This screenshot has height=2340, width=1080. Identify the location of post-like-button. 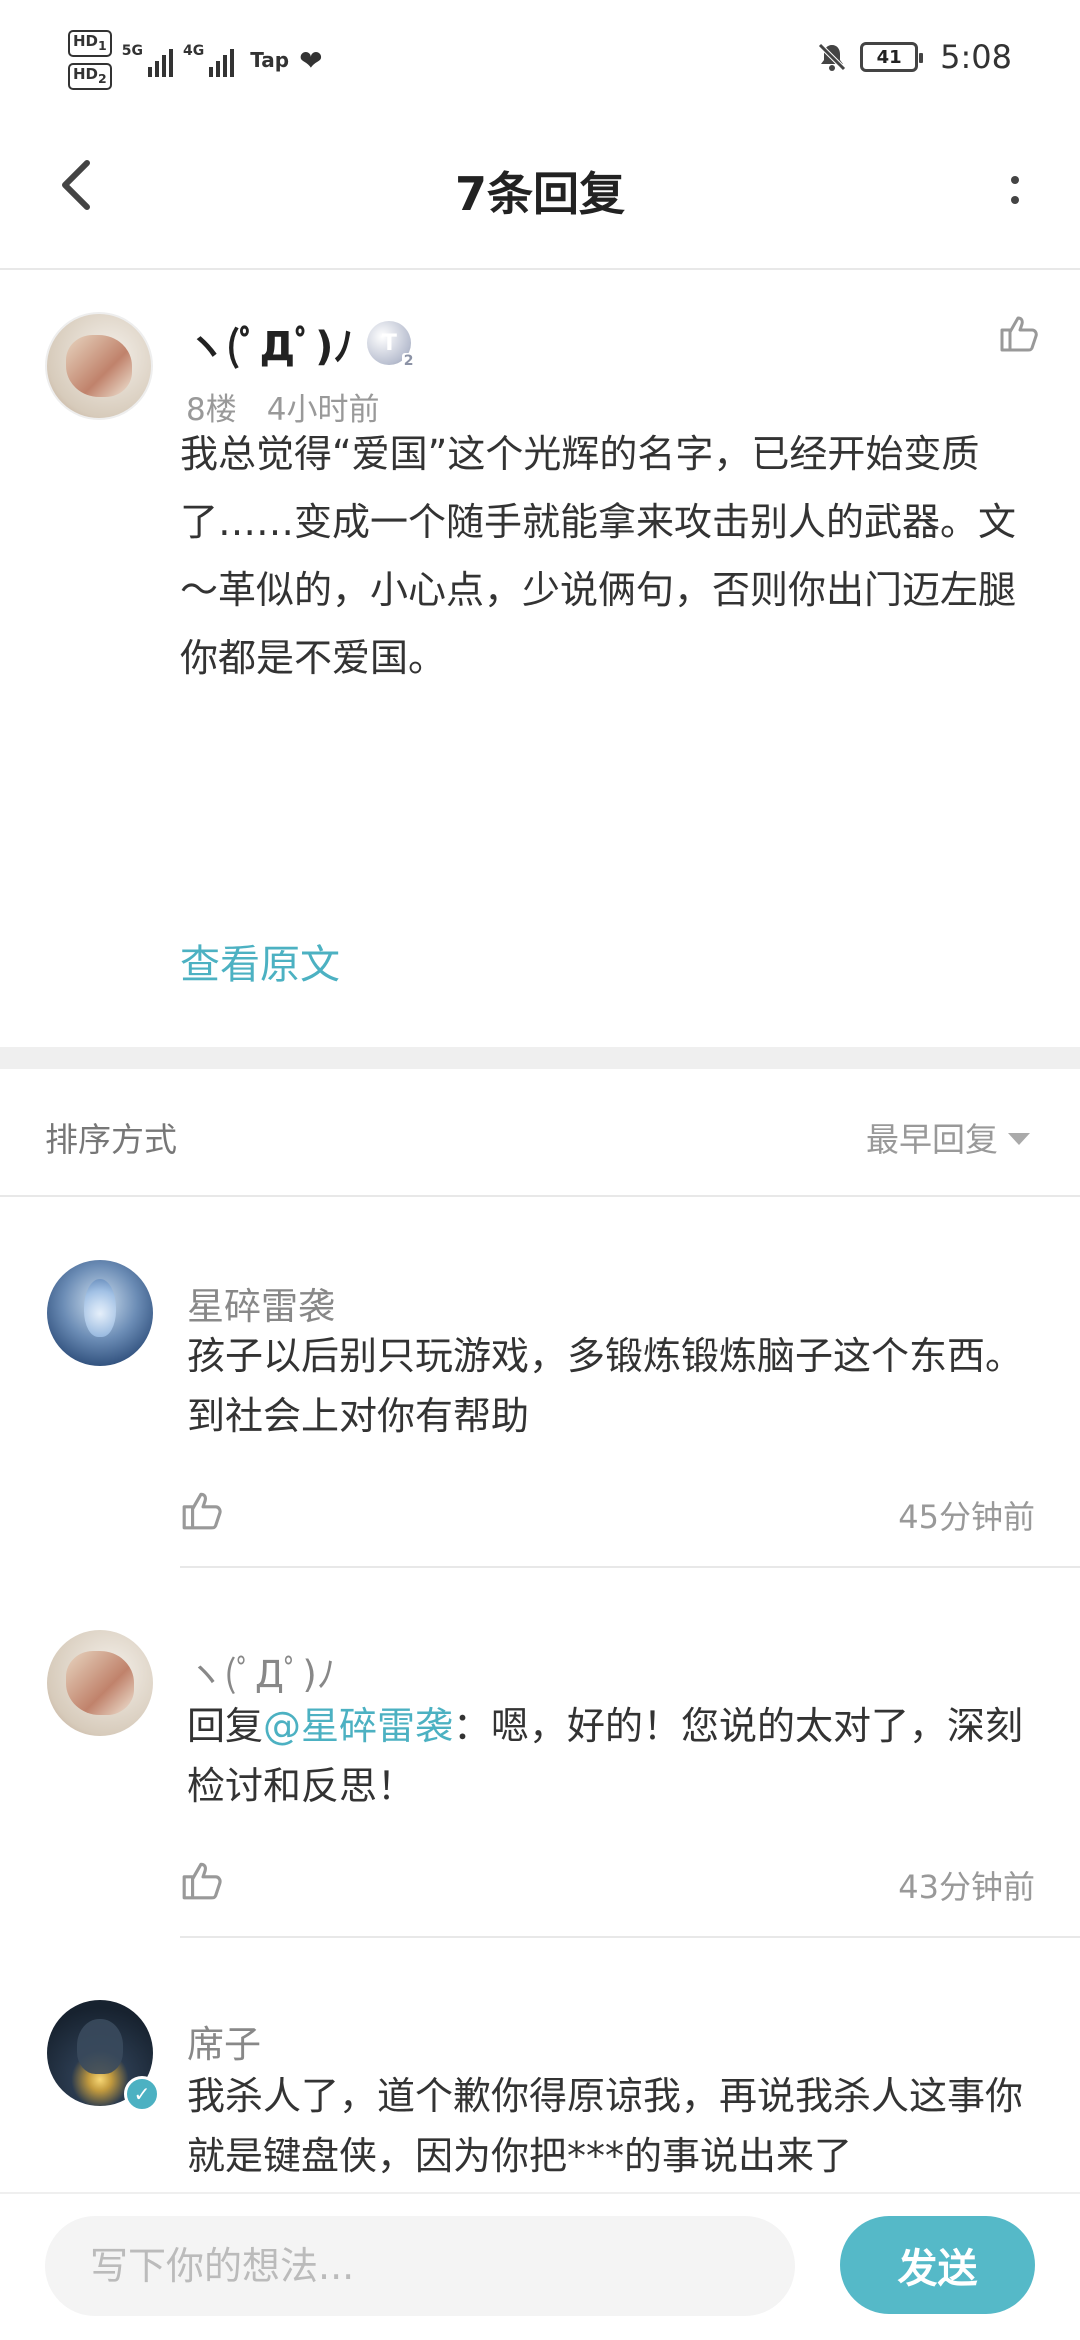
(1019, 335).